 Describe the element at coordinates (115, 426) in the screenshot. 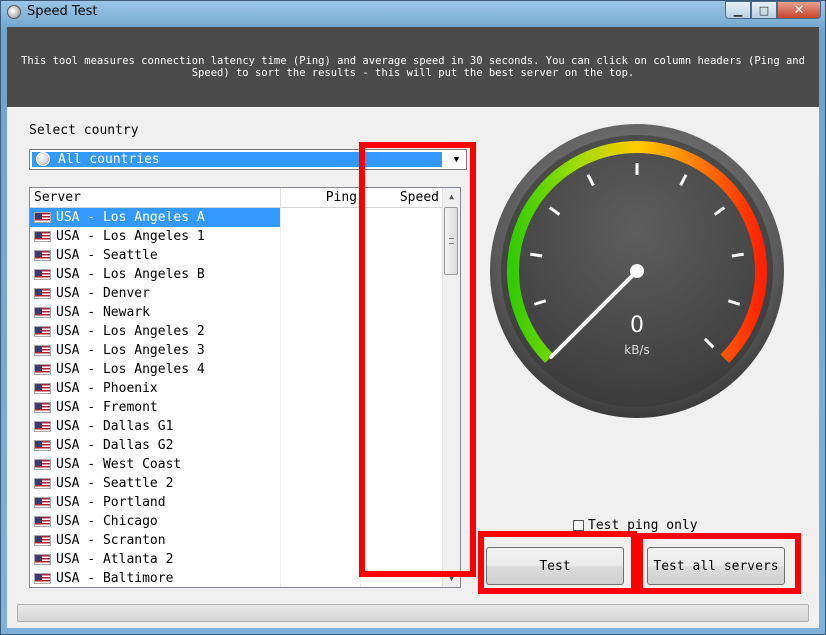

I see `server-label: USA - Dallas G1` at that location.